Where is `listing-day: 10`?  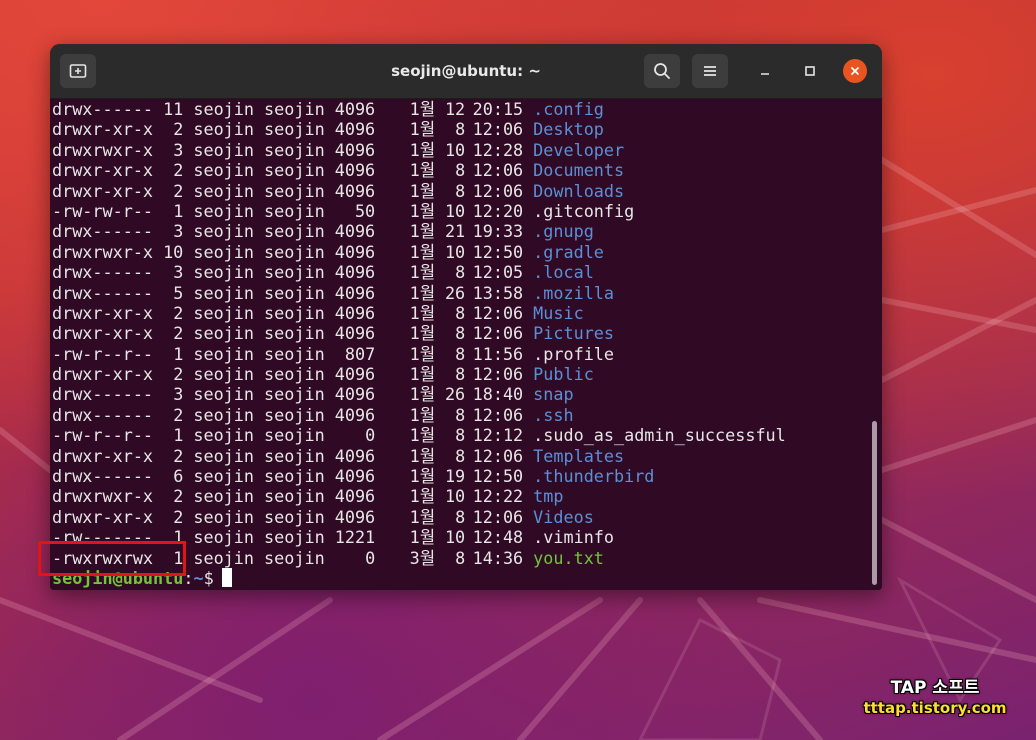
listing-day: 10 is located at coordinates (455, 537).